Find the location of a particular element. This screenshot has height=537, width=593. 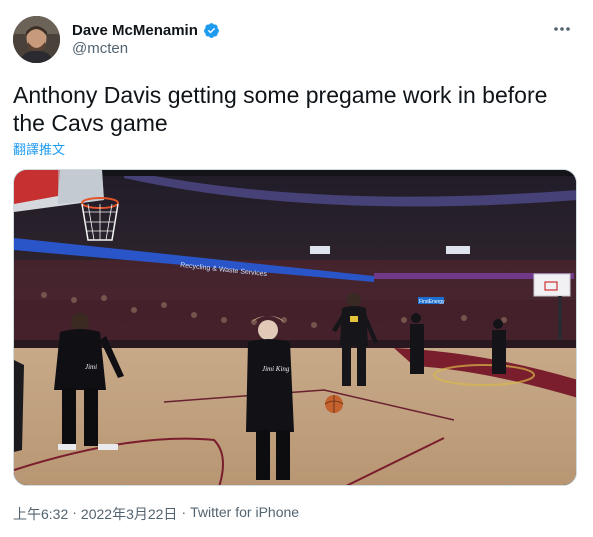

avatar is located at coordinates (36, 39).